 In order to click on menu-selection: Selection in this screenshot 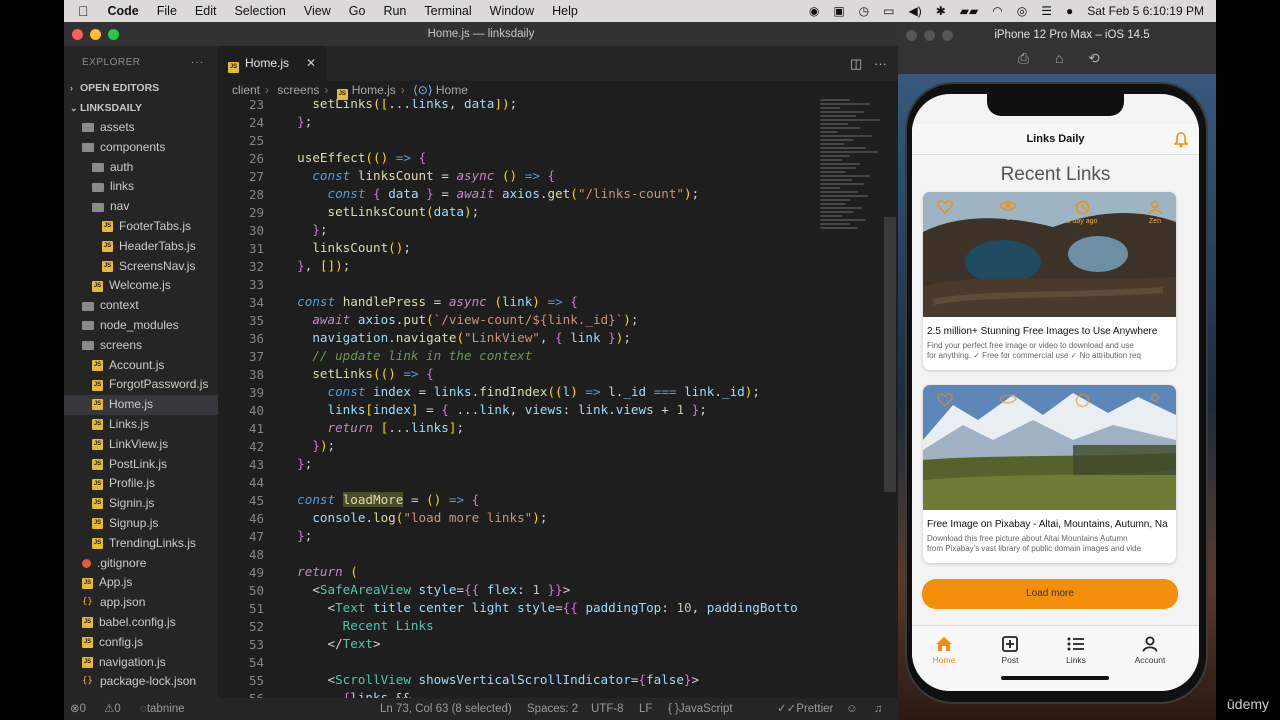, I will do `click(259, 11)`.